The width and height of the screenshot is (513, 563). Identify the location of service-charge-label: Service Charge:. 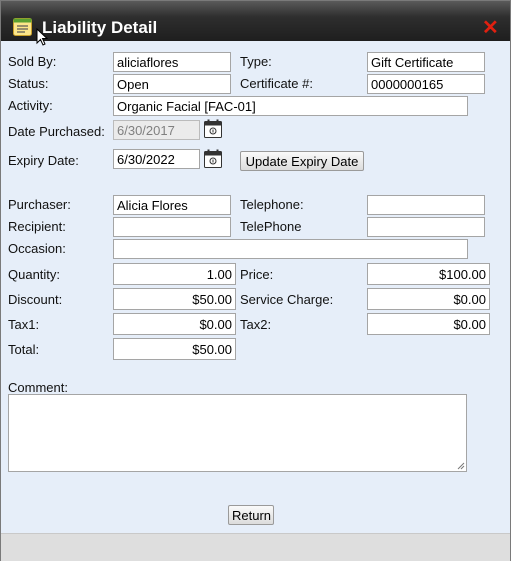
(287, 299).